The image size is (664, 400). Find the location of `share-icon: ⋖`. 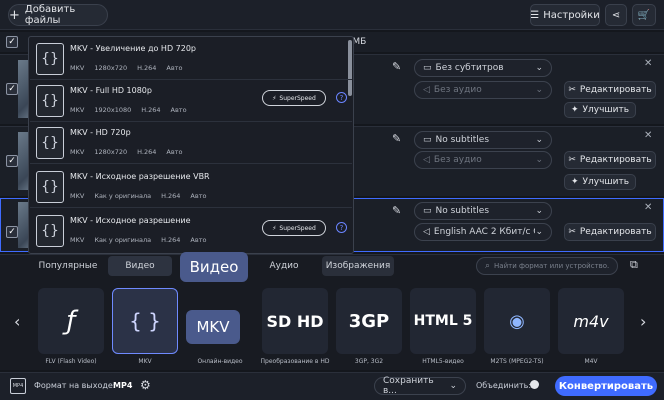

share-icon: ⋖ is located at coordinates (616, 15).